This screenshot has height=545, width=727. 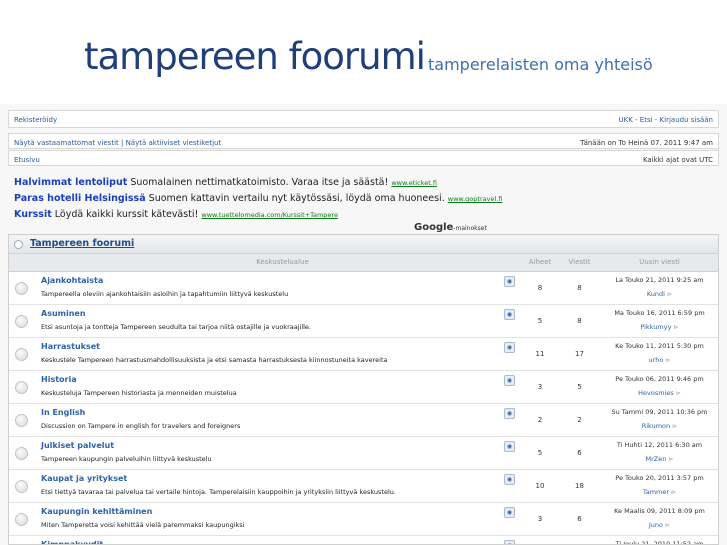 What do you see at coordinates (579, 354) in the screenshot?
I see `post-count: 17` at bounding box center [579, 354].